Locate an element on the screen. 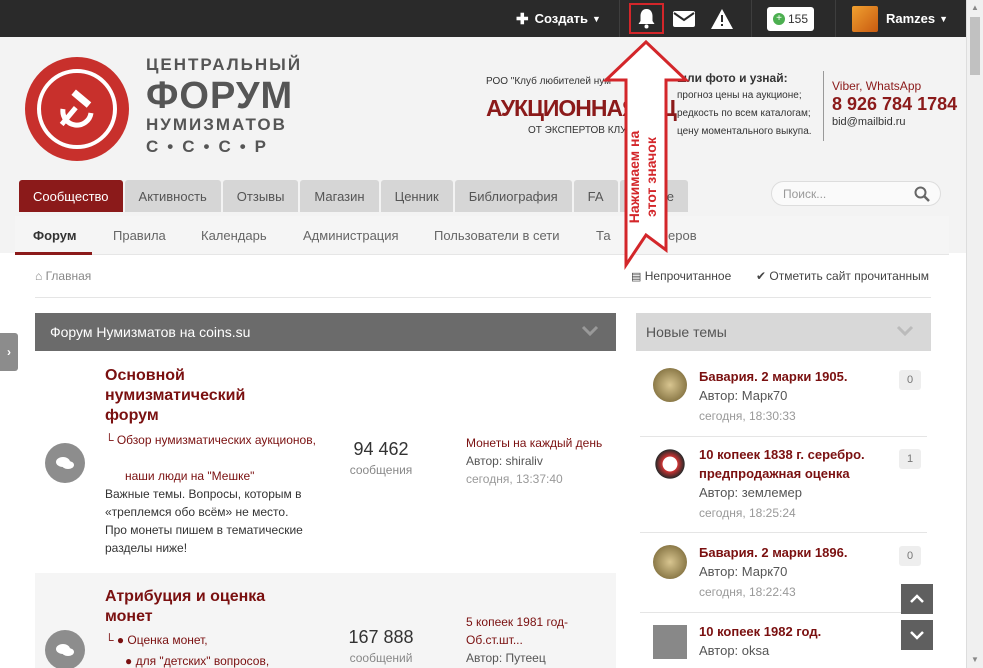  messages-button is located at coordinates (684, 18).